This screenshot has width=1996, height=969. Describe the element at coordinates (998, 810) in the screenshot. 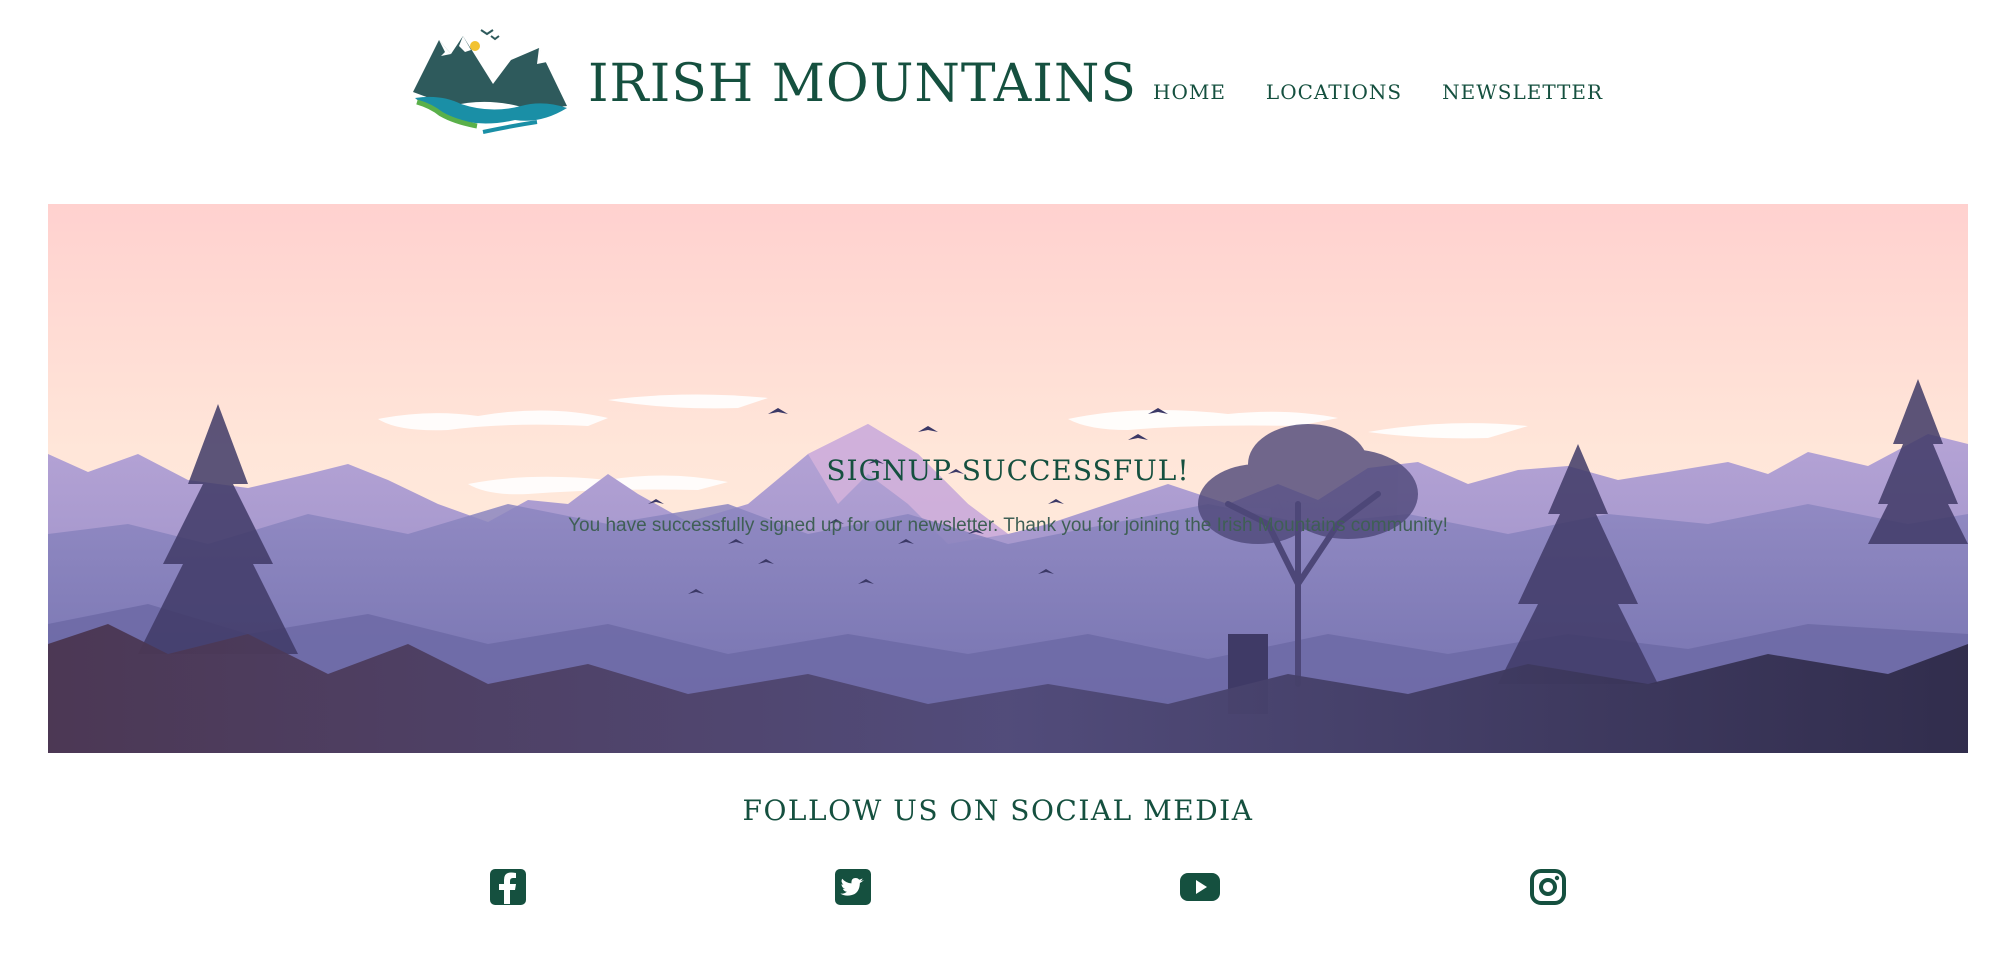

I see `social-section-title: FOLLOW US ON SOCIAL MEDIA` at that location.